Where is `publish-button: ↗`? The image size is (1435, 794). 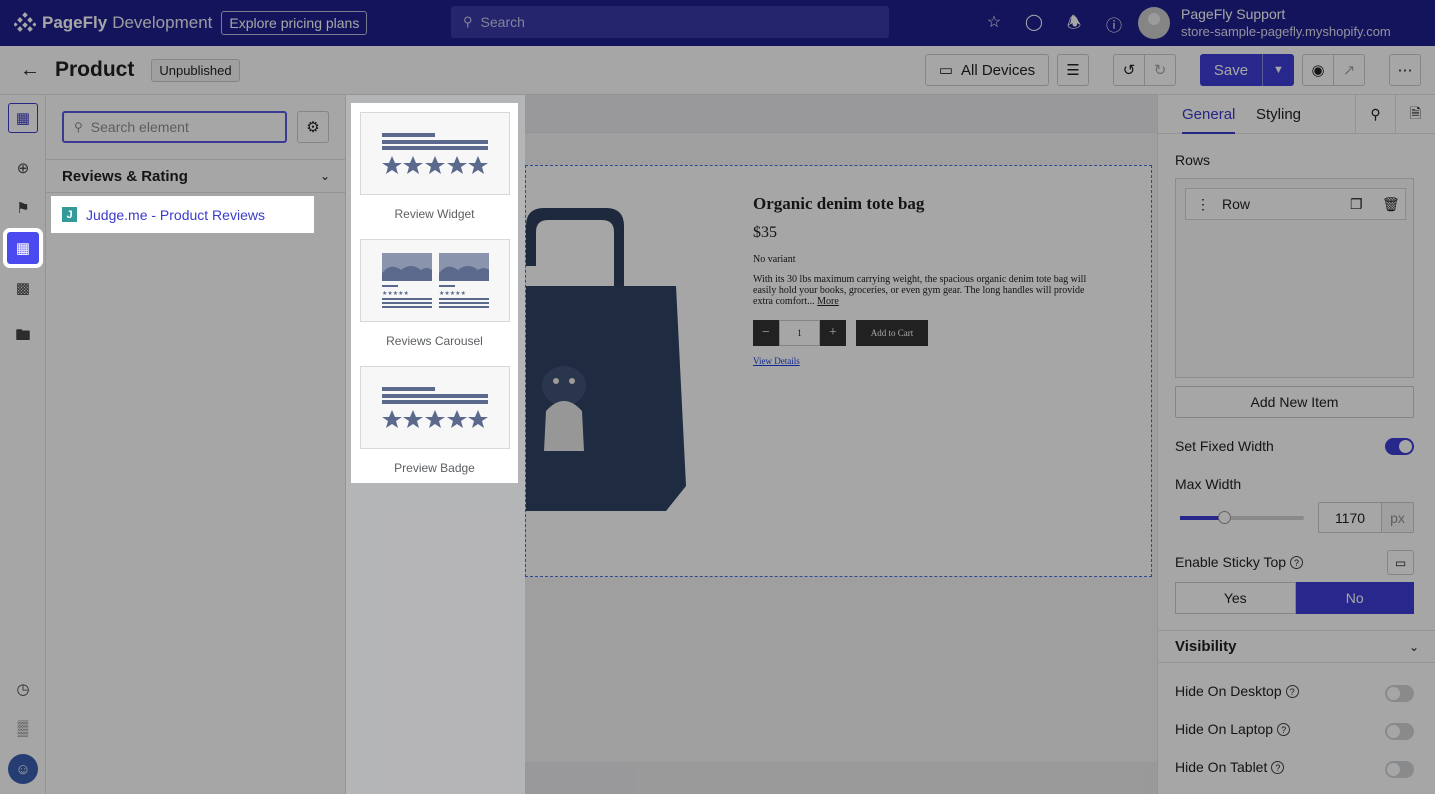 publish-button: ↗ is located at coordinates (1349, 70).